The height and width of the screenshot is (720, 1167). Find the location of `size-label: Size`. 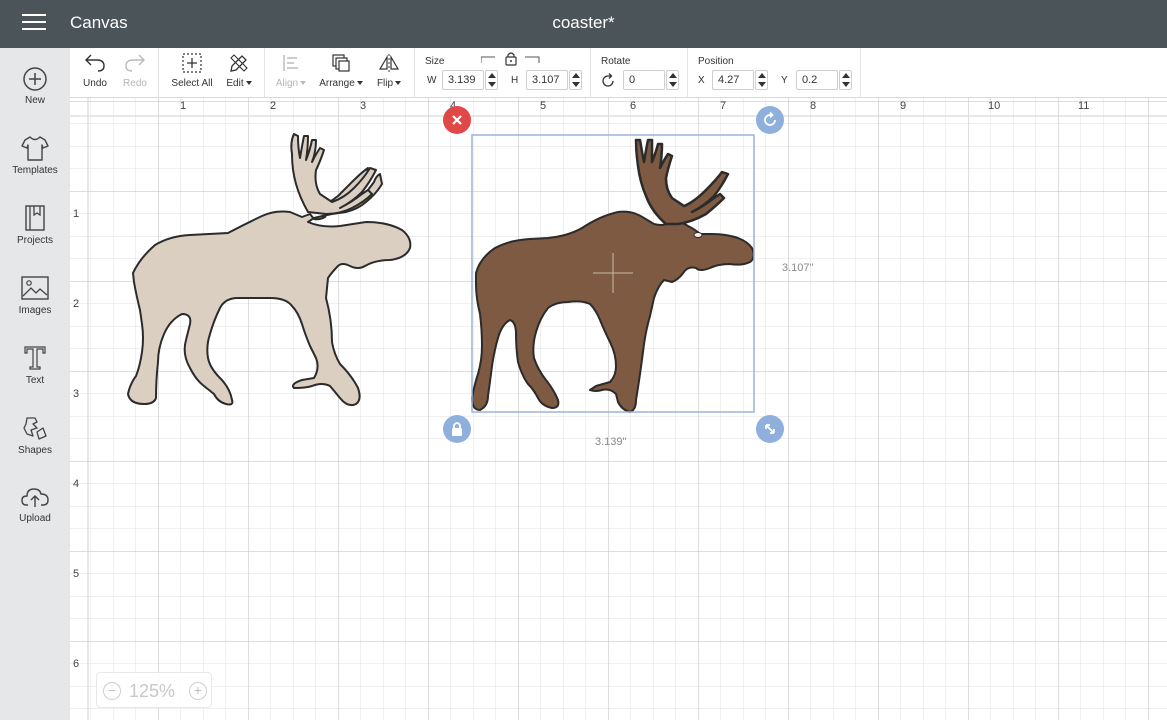

size-label: Size is located at coordinates (435, 61).